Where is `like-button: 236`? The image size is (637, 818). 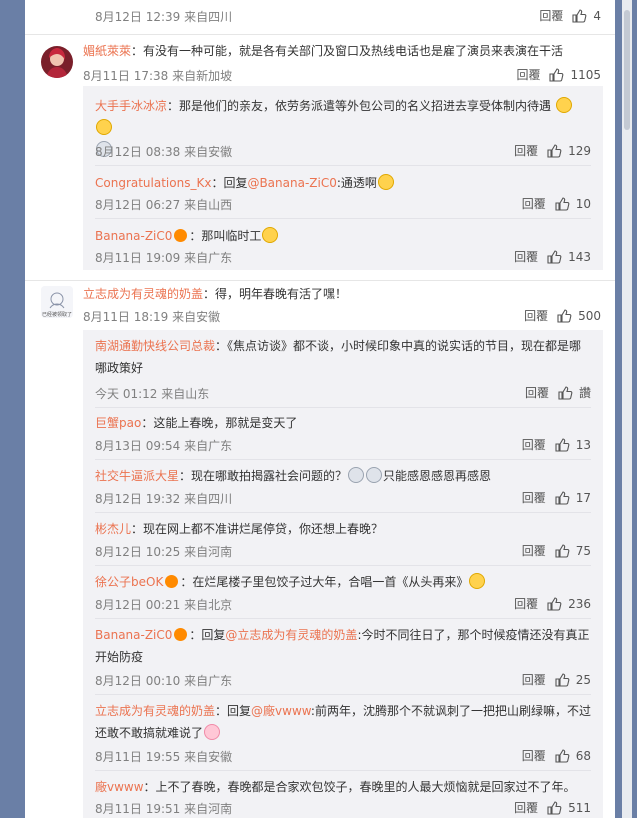
like-button: 236 is located at coordinates (568, 604).